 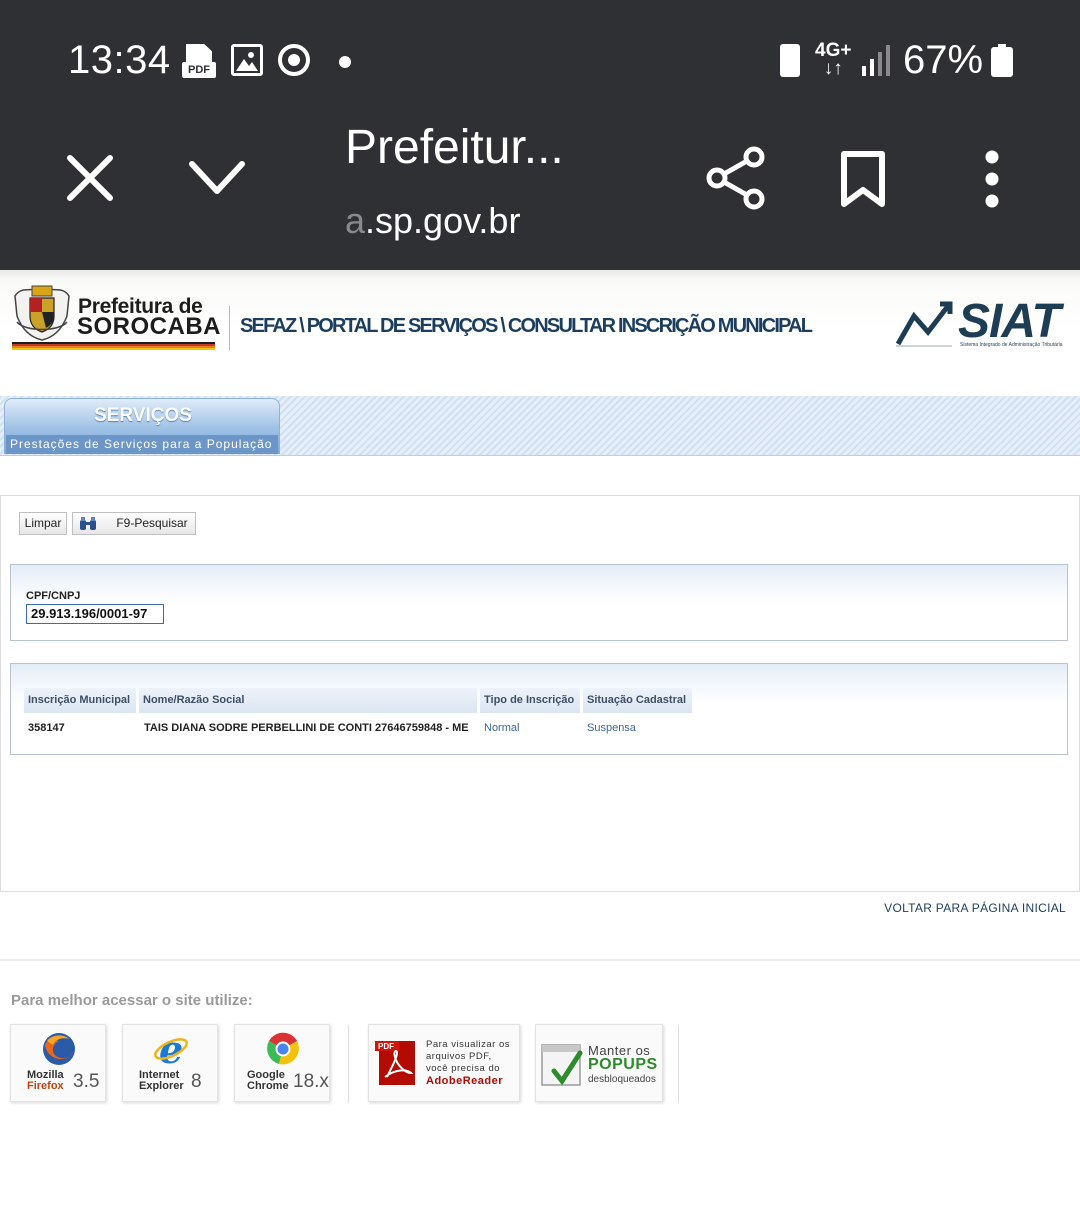 What do you see at coordinates (1009, 321) in the screenshot?
I see `siat-wordmark: SIAT` at bounding box center [1009, 321].